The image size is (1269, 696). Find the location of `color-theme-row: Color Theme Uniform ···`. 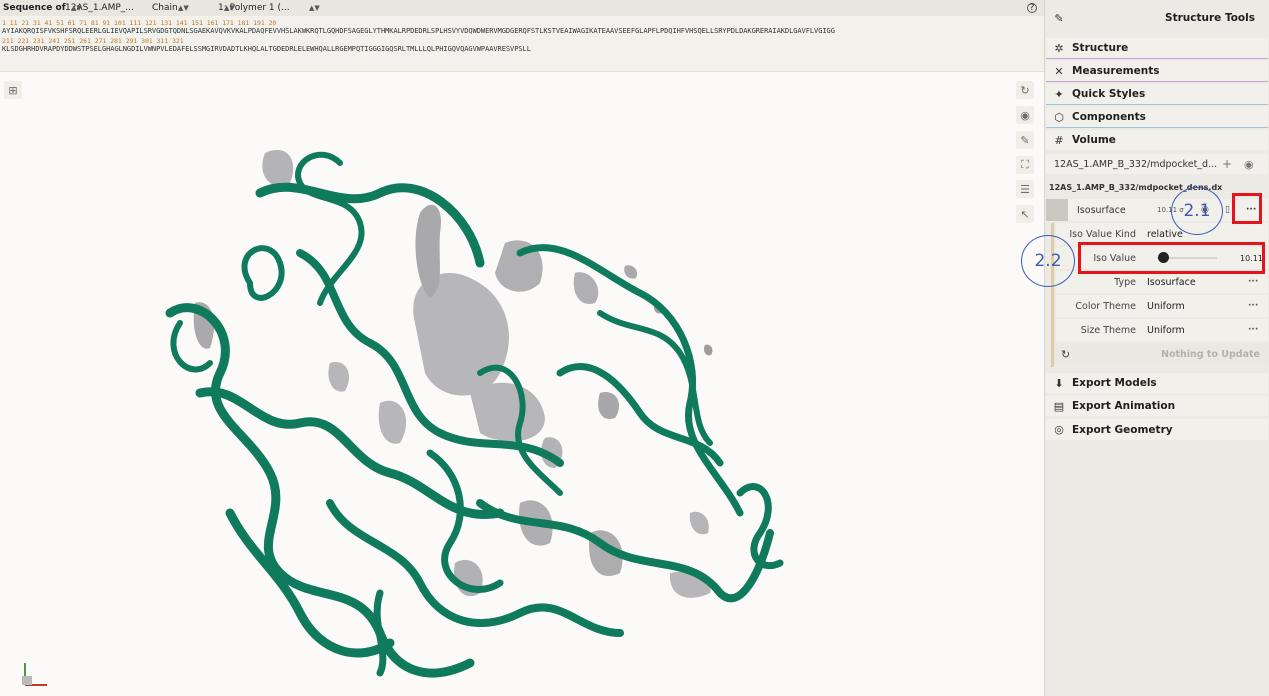

color-theme-row: Color Theme Uniform ··· is located at coordinates (1162, 306).